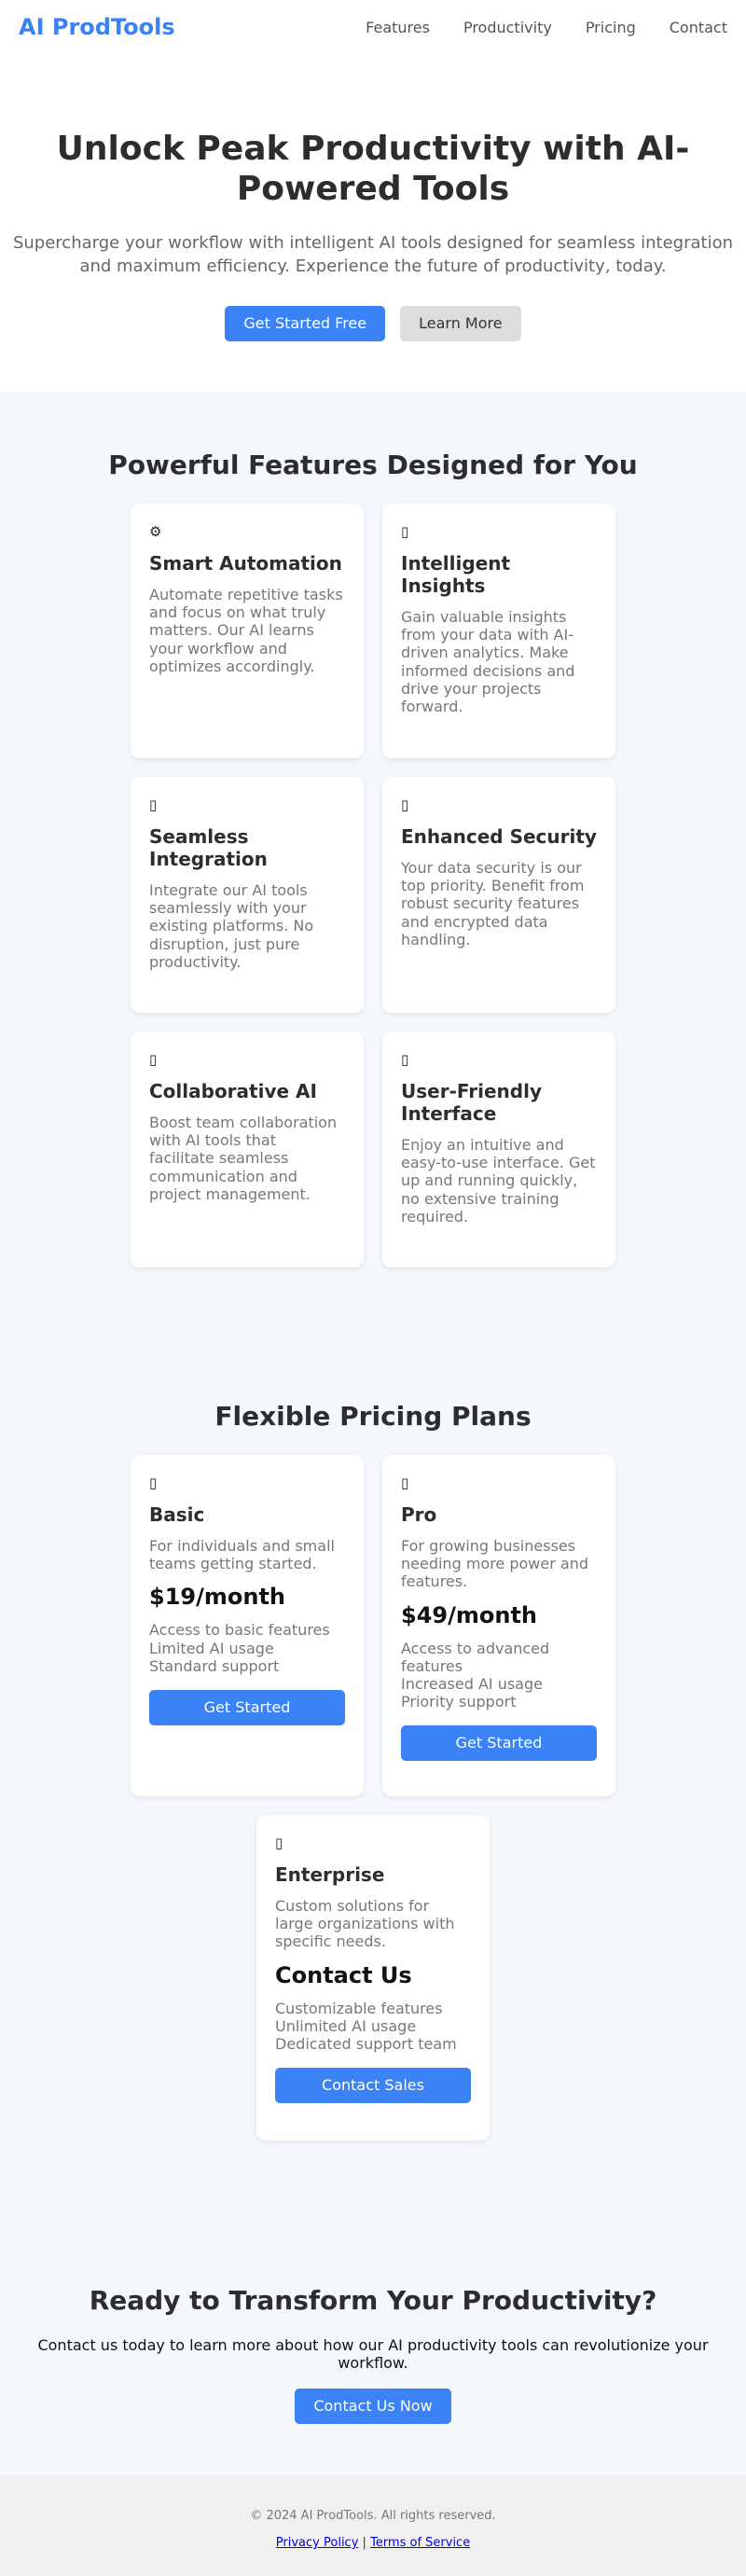 The image size is (746, 2576). I want to click on nav-link-features: Features, so click(398, 27).